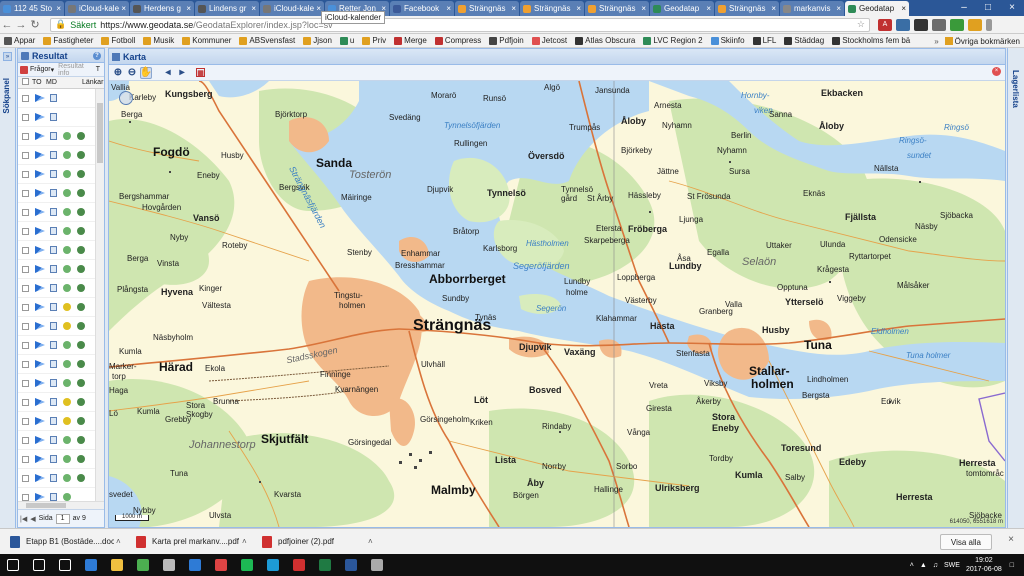 The image size is (1024, 576). I want to click on chevron-right-icon: », so click(936, 41).